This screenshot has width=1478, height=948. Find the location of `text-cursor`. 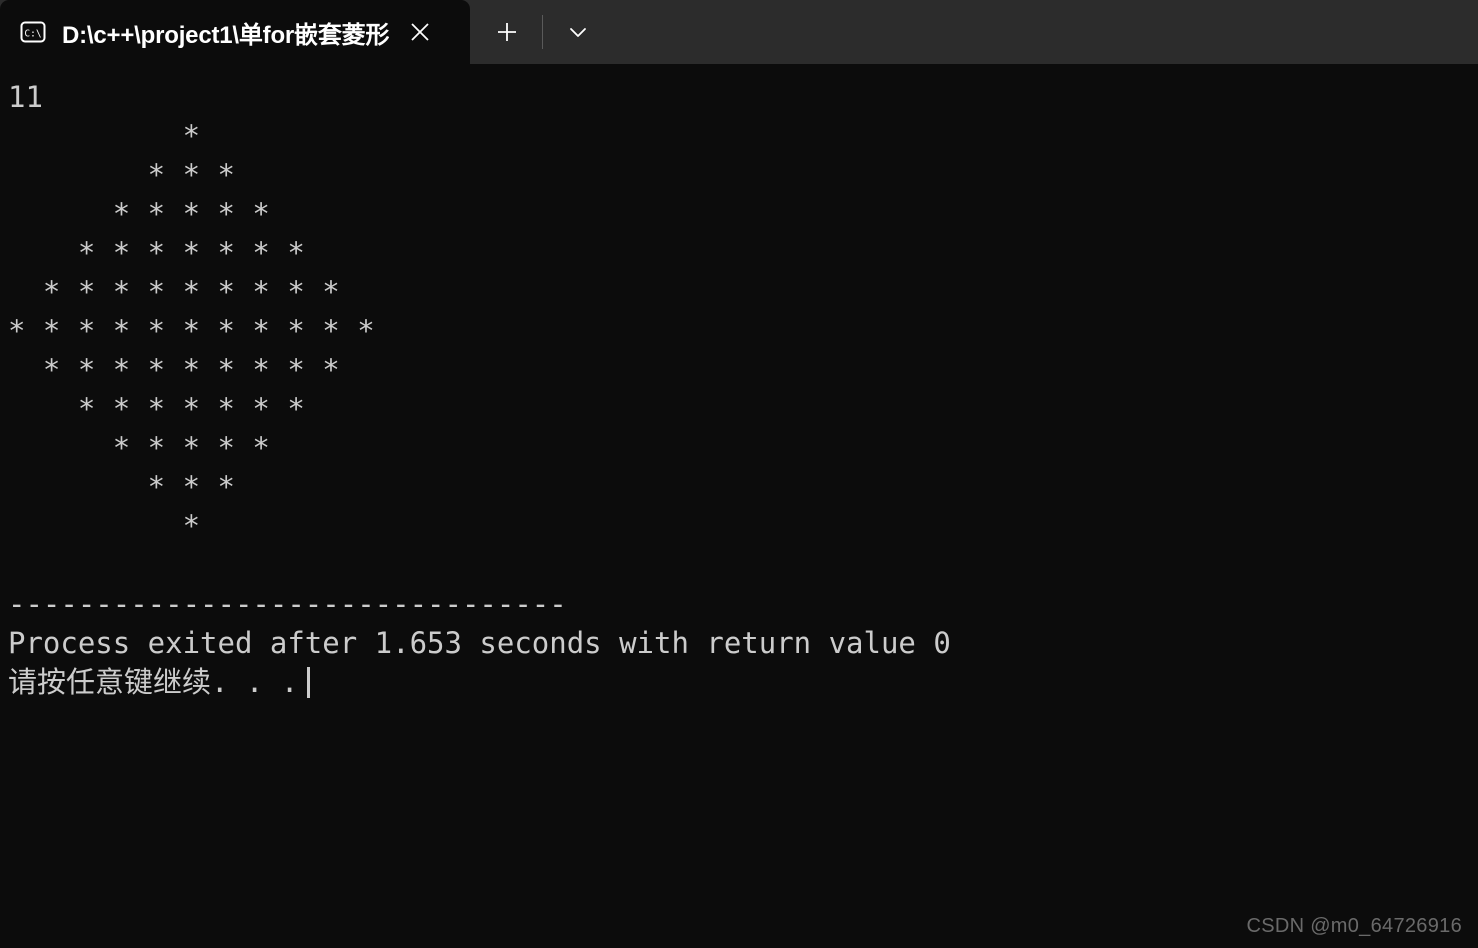

text-cursor is located at coordinates (309, 682).